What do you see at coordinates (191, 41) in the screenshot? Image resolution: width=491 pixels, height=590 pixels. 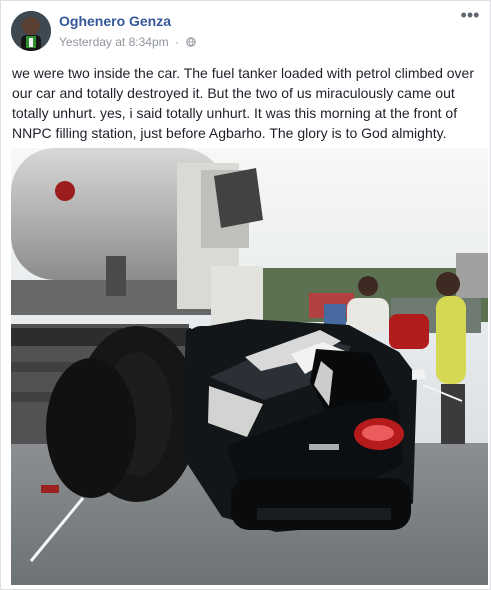 I see `globe-icon` at bounding box center [191, 41].